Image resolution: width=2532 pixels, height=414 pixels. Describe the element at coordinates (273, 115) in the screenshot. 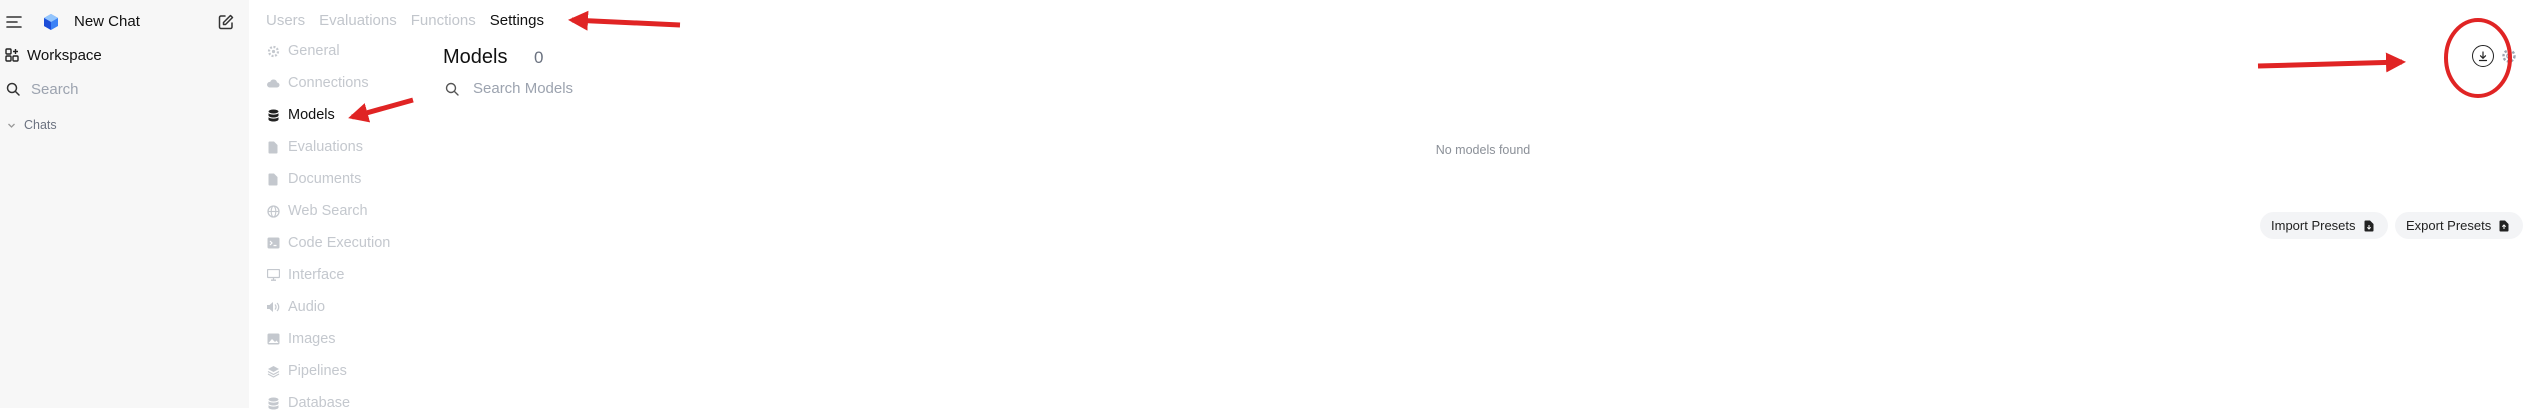

I see `database-icon` at that location.